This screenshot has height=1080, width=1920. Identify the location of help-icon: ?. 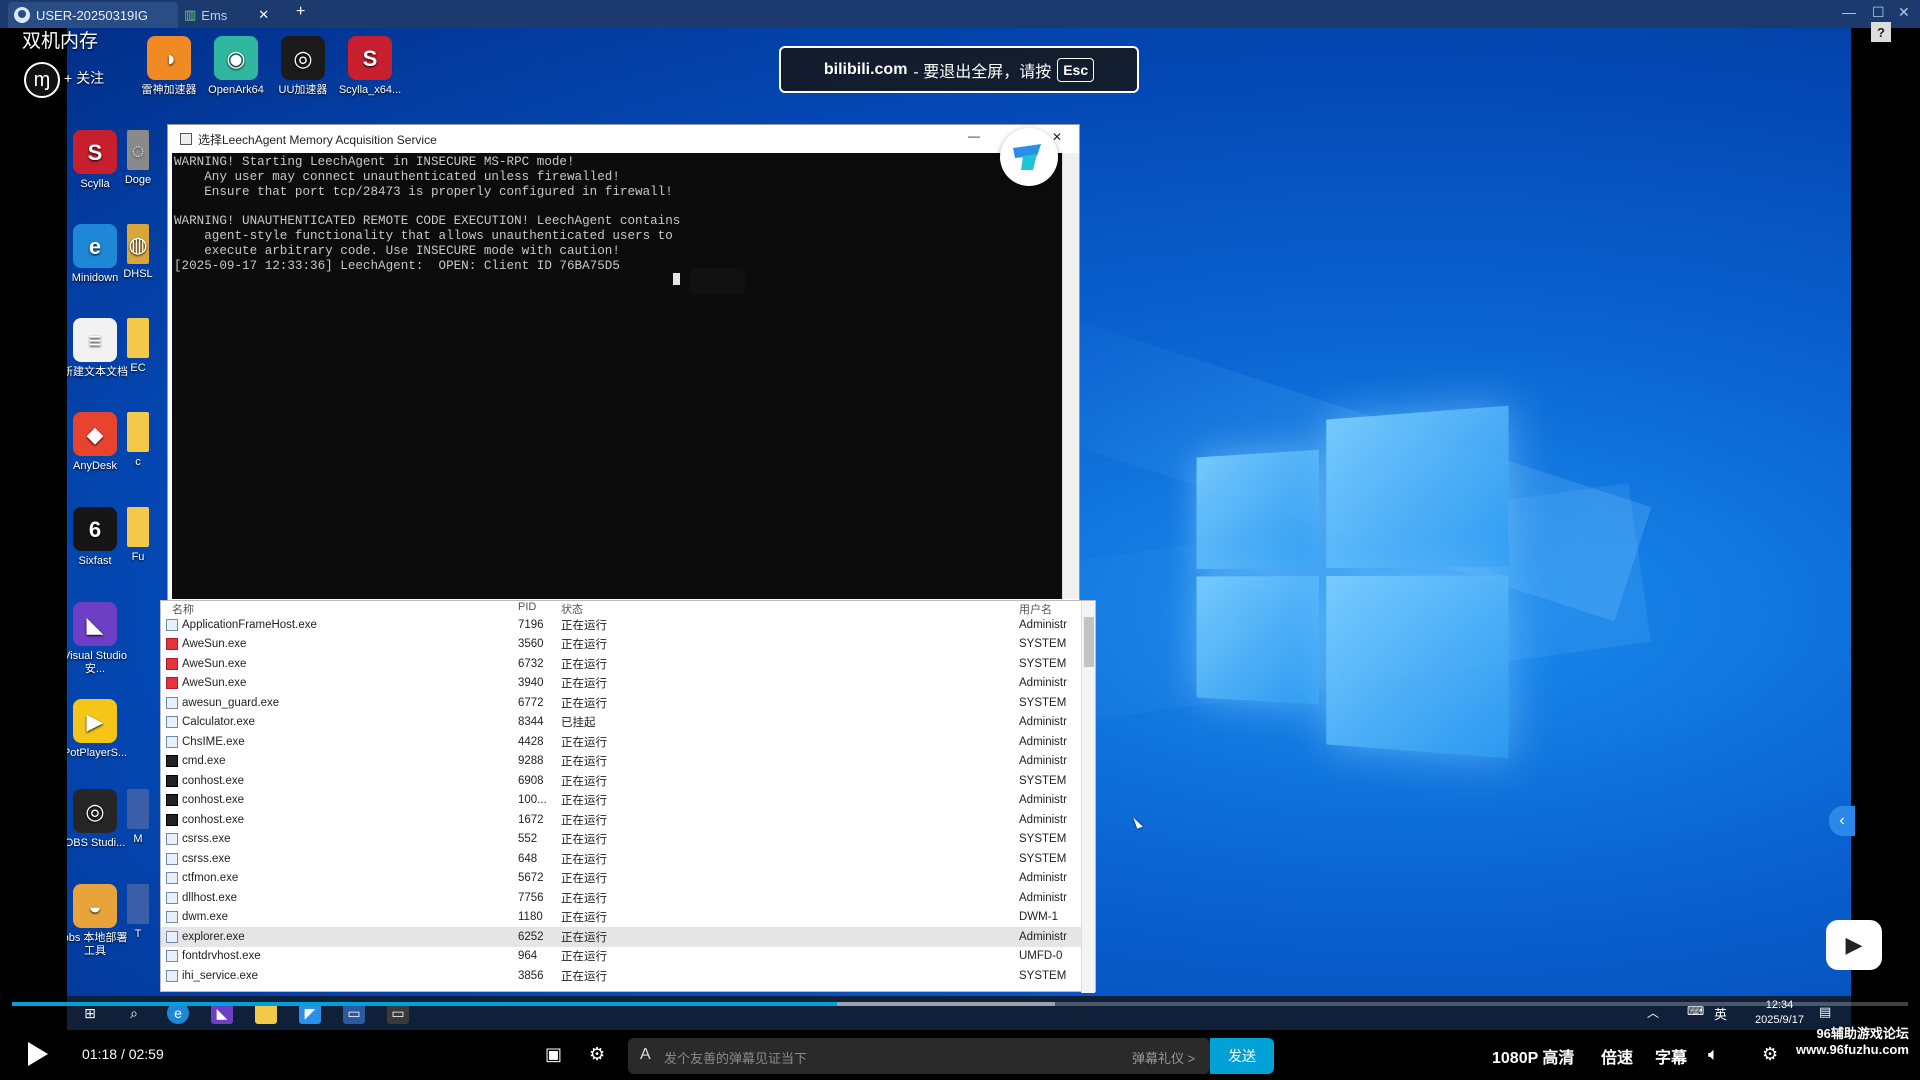
(1881, 32).